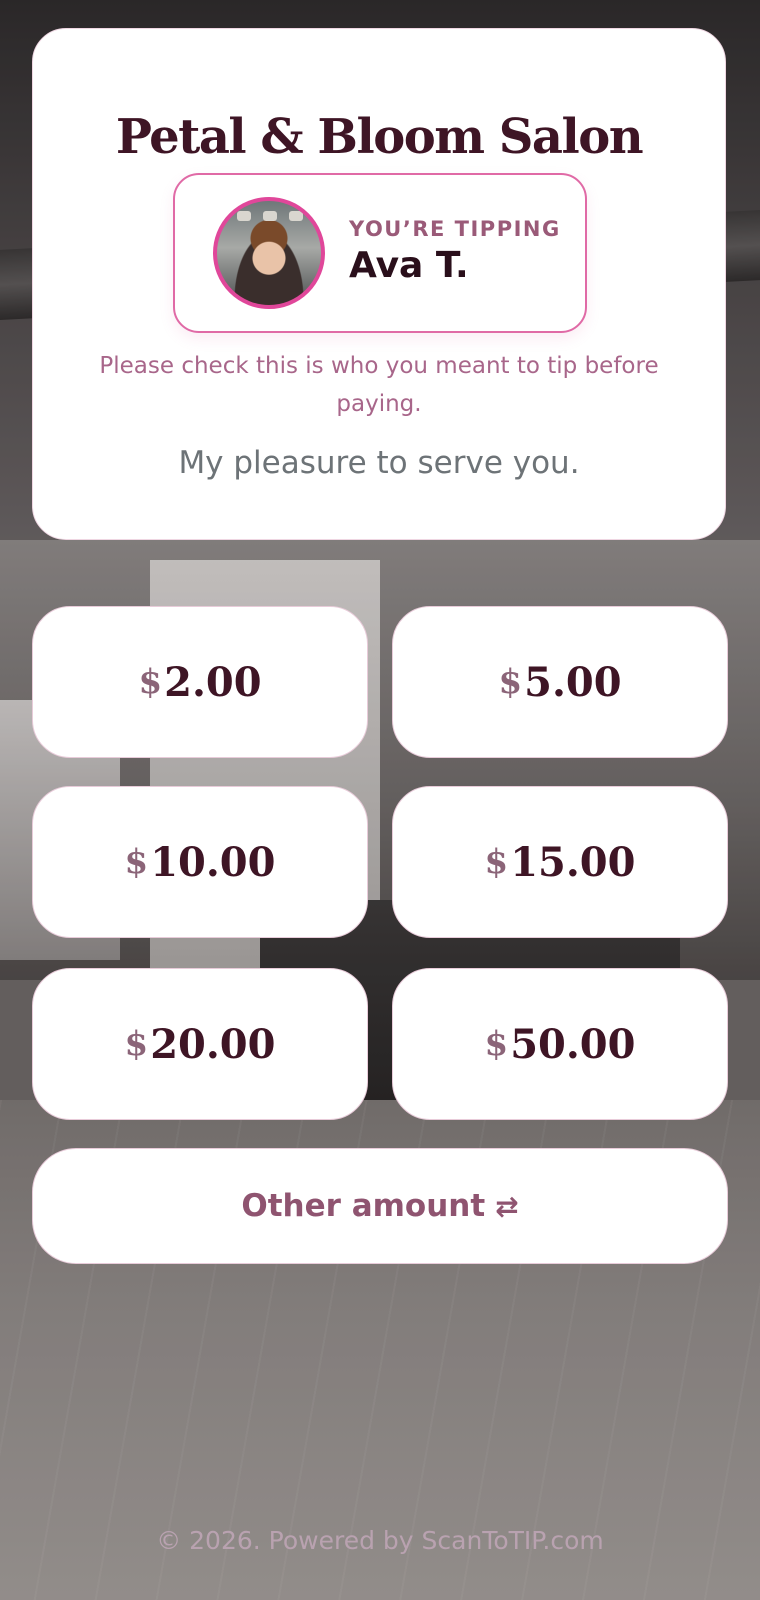 This screenshot has width=760, height=1600. Describe the element at coordinates (573, 1044) in the screenshot. I see `tip-amount-value: 50.00` at that location.